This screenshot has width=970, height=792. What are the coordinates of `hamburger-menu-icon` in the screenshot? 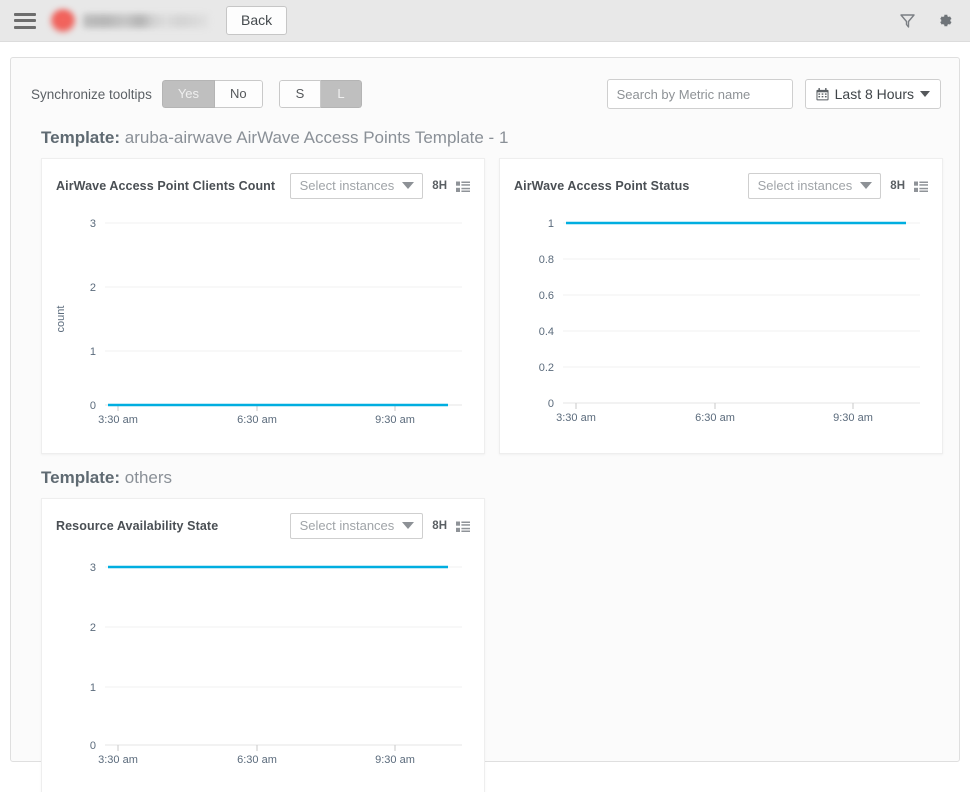 It's located at (25, 20).